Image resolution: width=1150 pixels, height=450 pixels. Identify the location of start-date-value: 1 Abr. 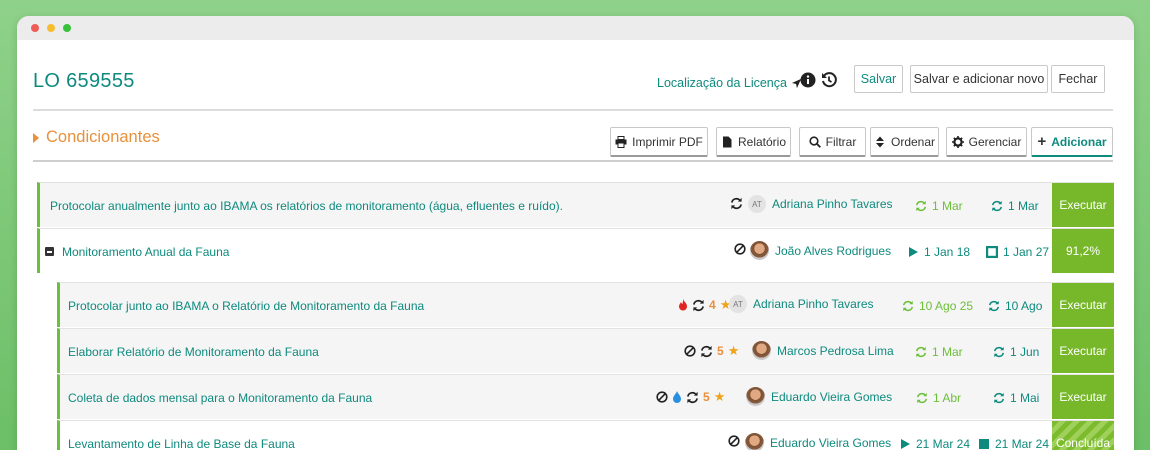
(947, 398).